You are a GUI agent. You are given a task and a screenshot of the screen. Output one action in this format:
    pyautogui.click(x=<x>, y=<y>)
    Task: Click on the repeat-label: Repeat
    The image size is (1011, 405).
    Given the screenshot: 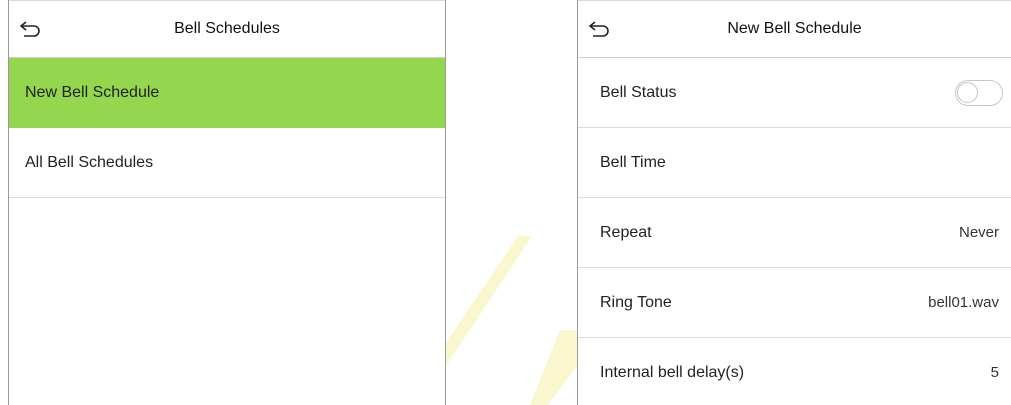 What is the action you would take?
    pyautogui.click(x=626, y=232)
    